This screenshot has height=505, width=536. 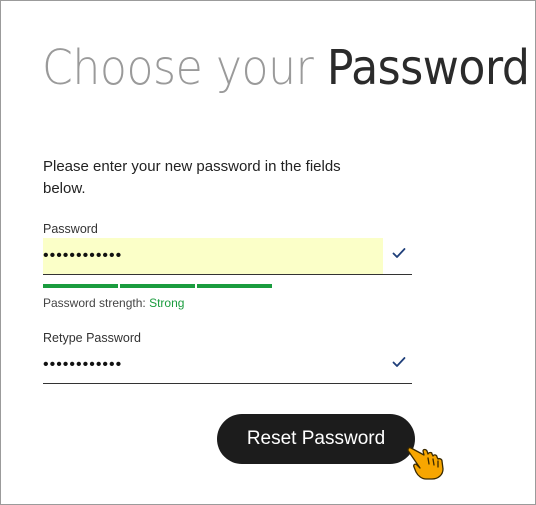 I want to click on page-title-dark: Password, so click(x=428, y=68).